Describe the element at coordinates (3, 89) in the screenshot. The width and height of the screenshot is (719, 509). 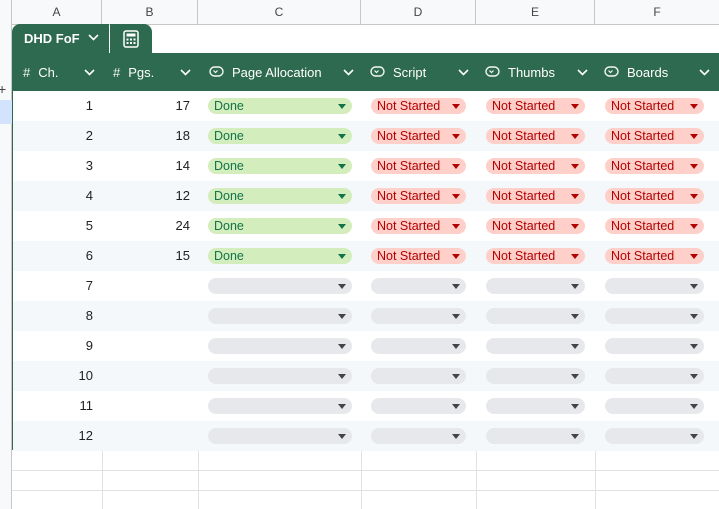
I see `add-row-plus-icon: +` at that location.